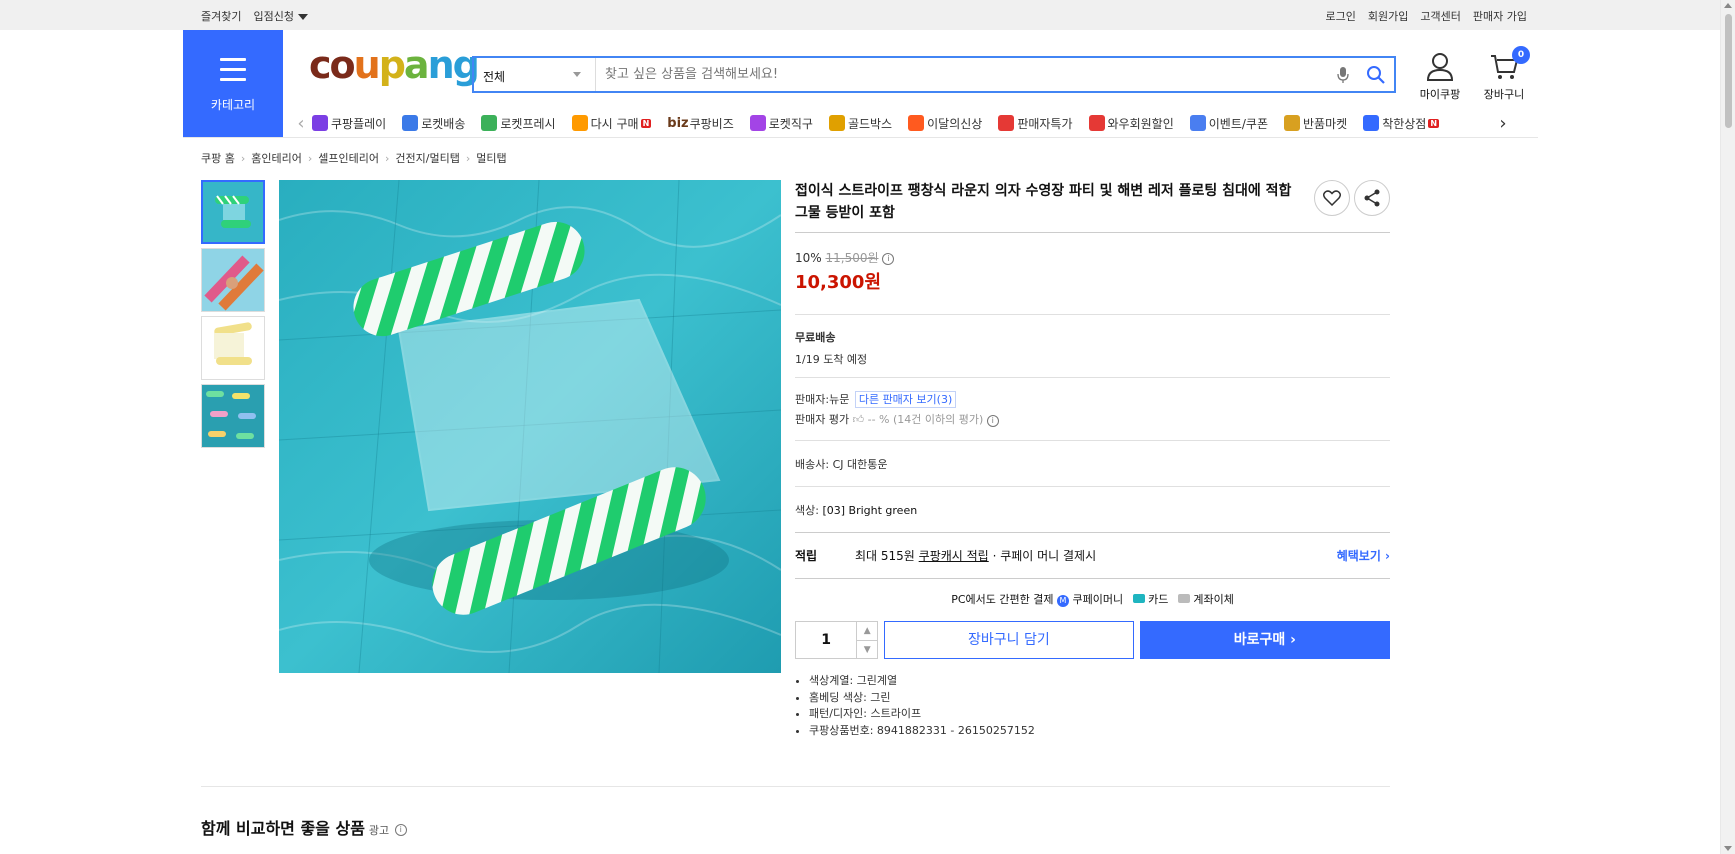  I want to click on share-button, so click(1372, 198).